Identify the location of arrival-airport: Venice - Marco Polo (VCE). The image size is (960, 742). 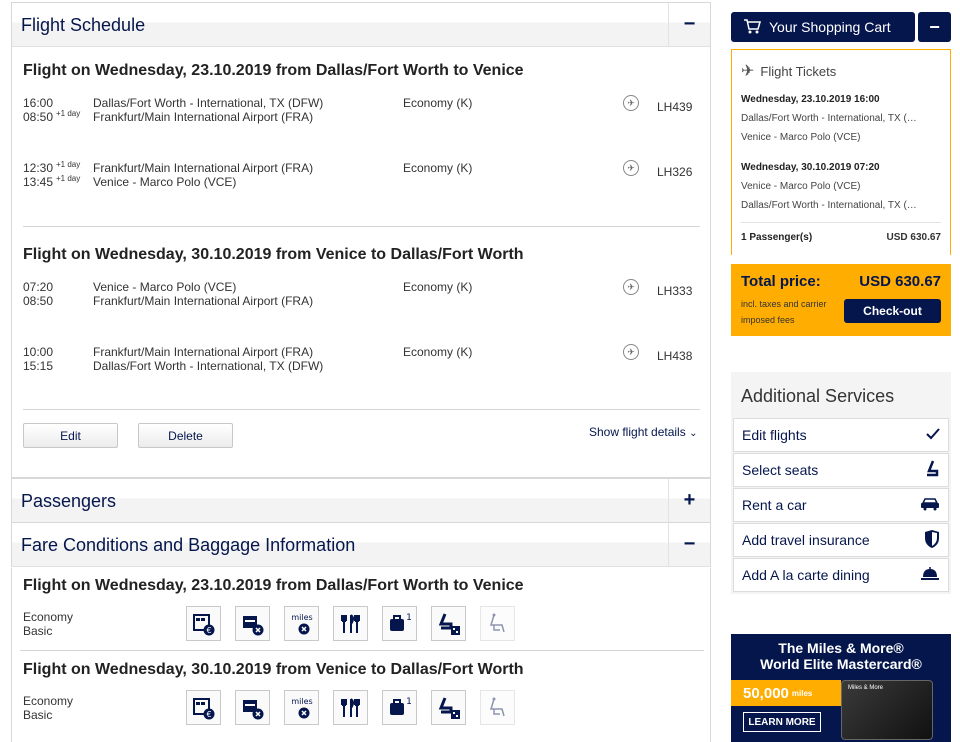
(165, 182).